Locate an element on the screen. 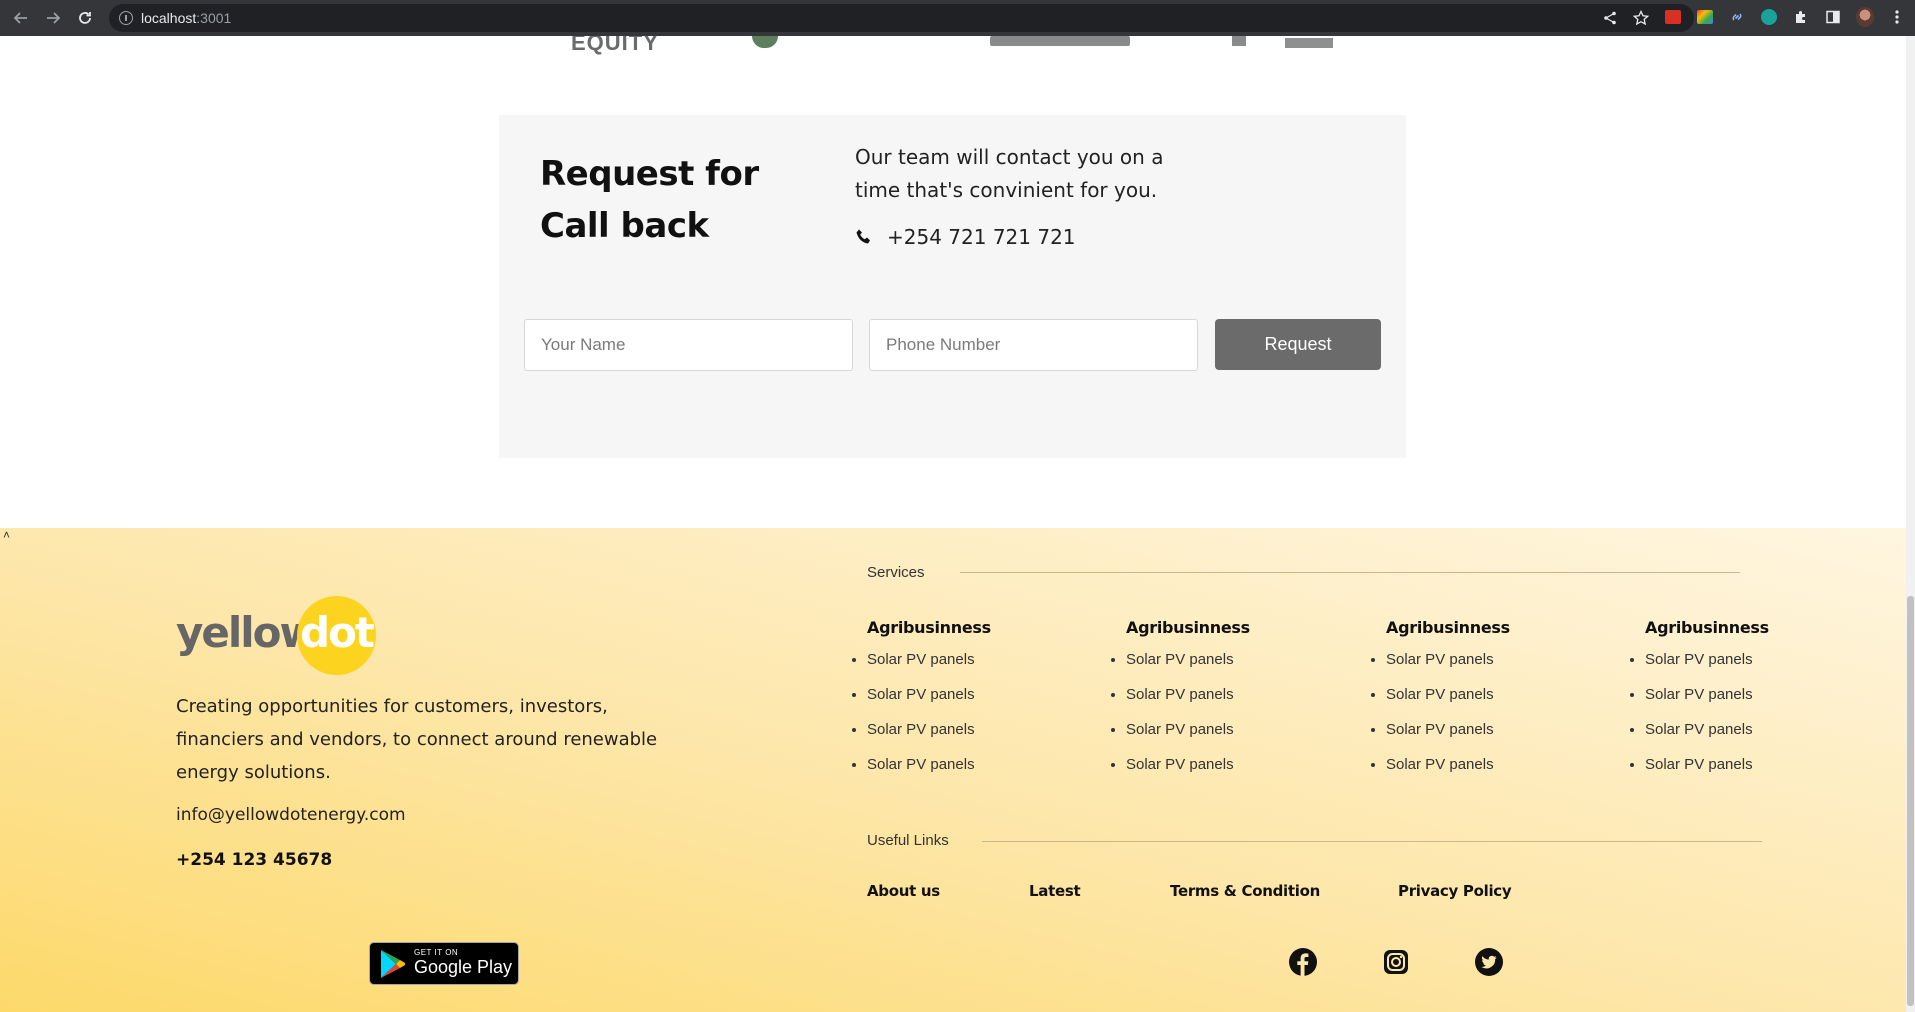 This screenshot has width=1915, height=1012. request-button: Request is located at coordinates (1298, 344).